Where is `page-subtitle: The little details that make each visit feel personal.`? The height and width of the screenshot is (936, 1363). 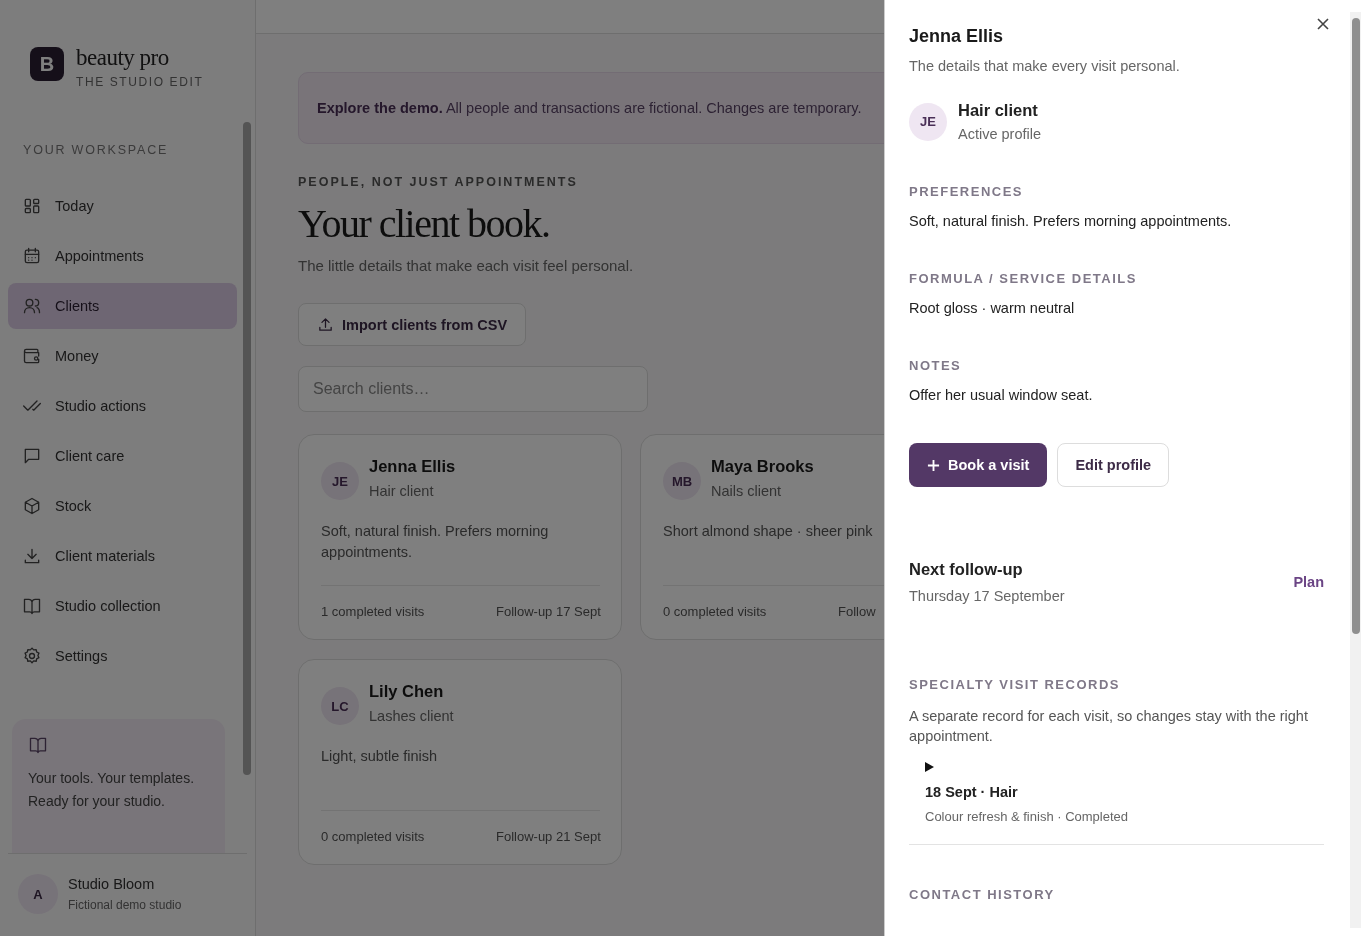 page-subtitle: The little details that make each visit feel personal. is located at coordinates (466, 265).